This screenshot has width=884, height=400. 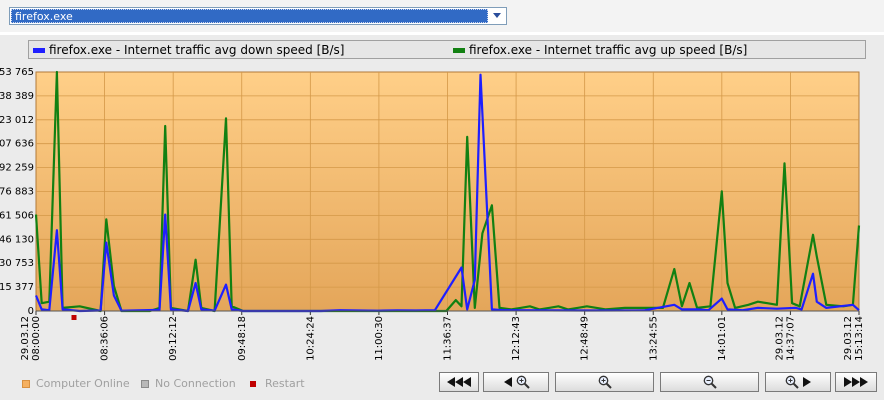 I want to click on double-right-arrow-icon, so click(x=856, y=382).